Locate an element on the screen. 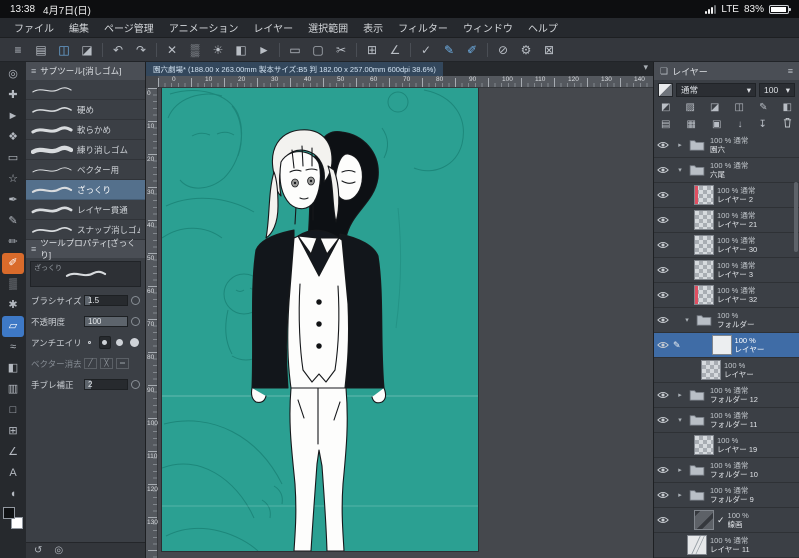  clear-outside-selection-icon: ▒ is located at coordinates (195, 50).